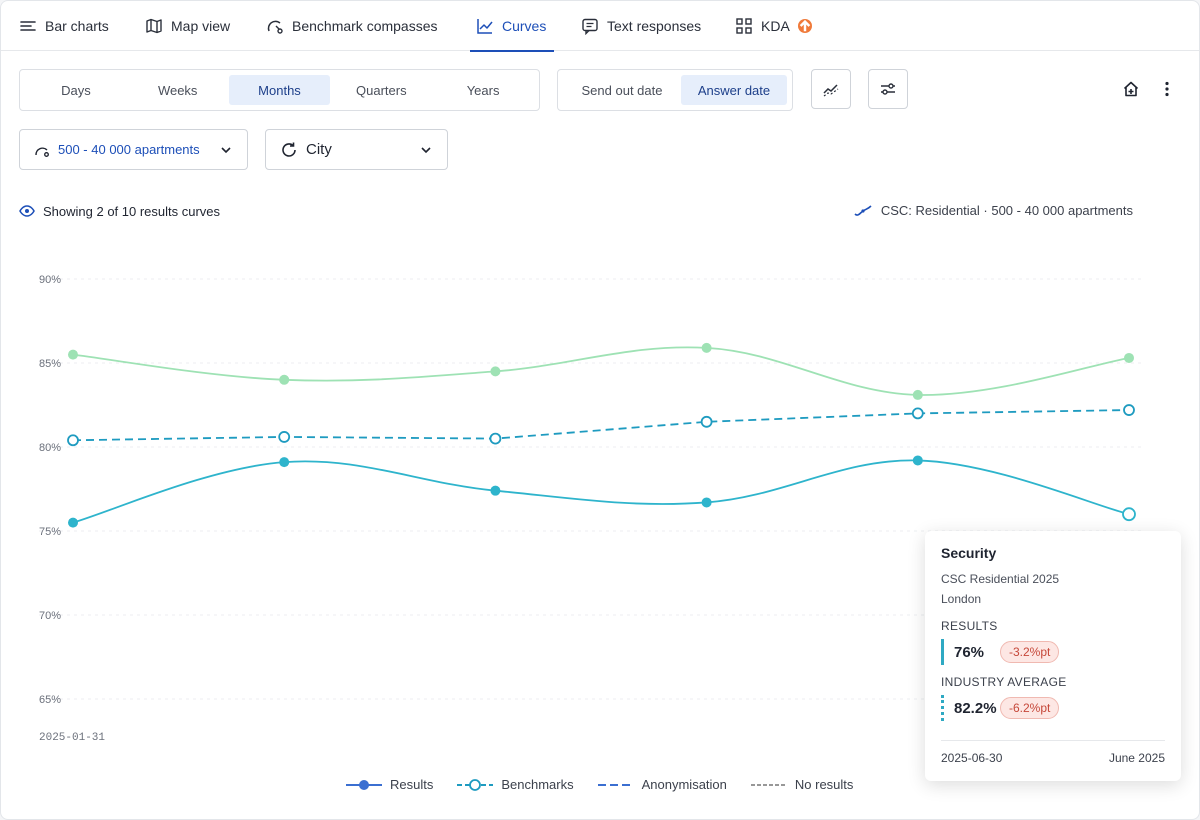 Image resolution: width=1200 pixels, height=820 pixels. What do you see at coordinates (28, 26) in the screenshot?
I see `bars-icon` at bounding box center [28, 26].